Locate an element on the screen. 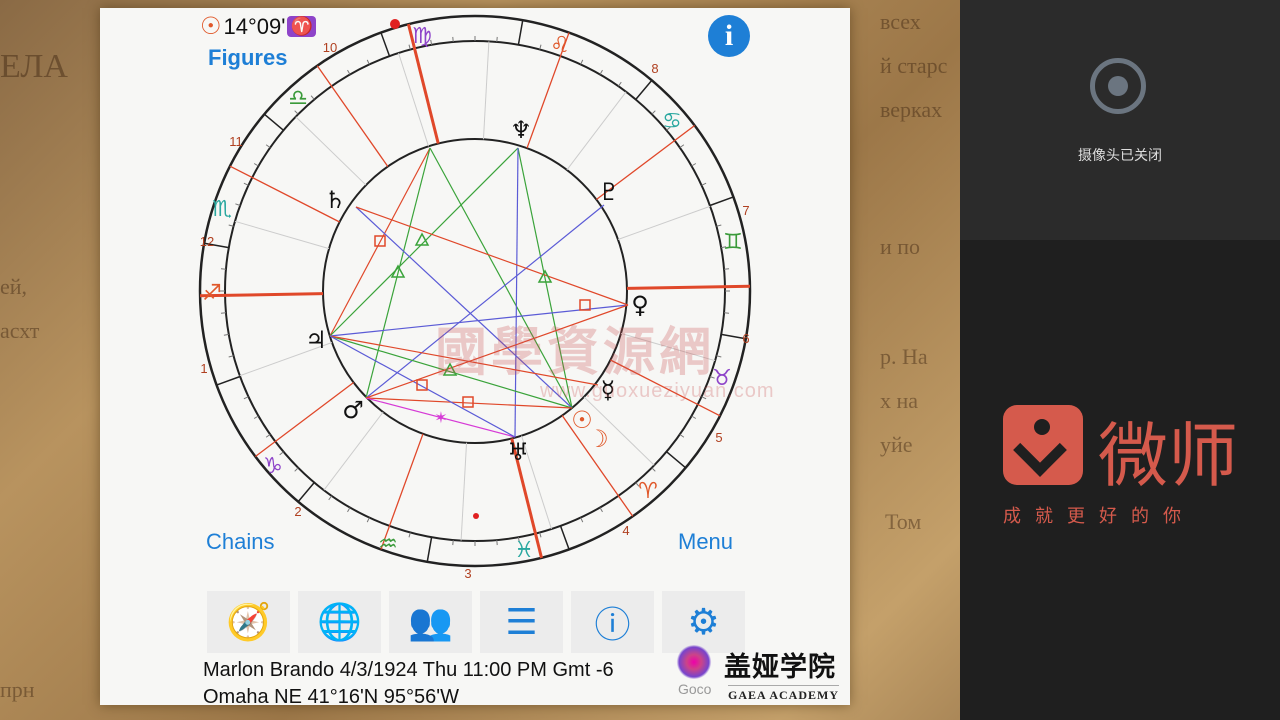 The image size is (1280, 720). virgo-icon: ♍ is located at coordinates (422, 36).